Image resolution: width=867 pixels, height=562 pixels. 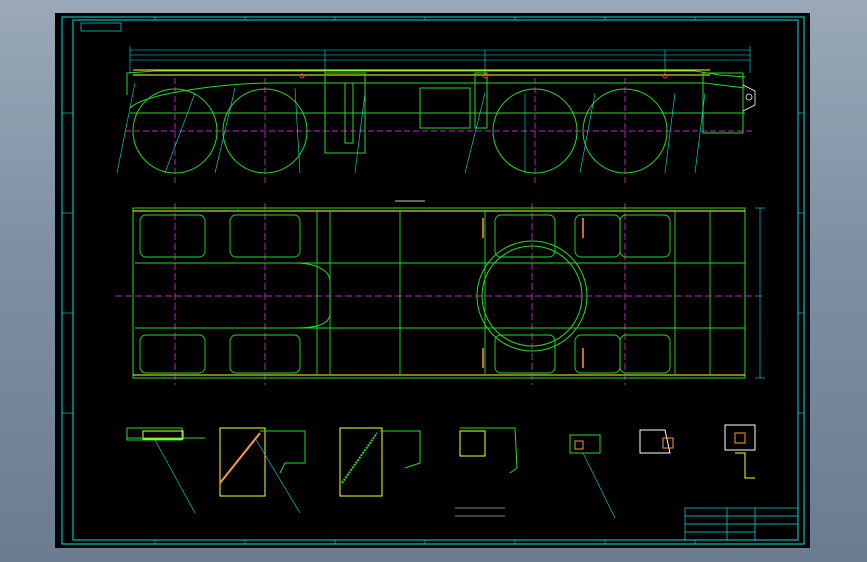 What do you see at coordinates (480, 512) in the screenshot?
I see `general-notes` at bounding box center [480, 512].